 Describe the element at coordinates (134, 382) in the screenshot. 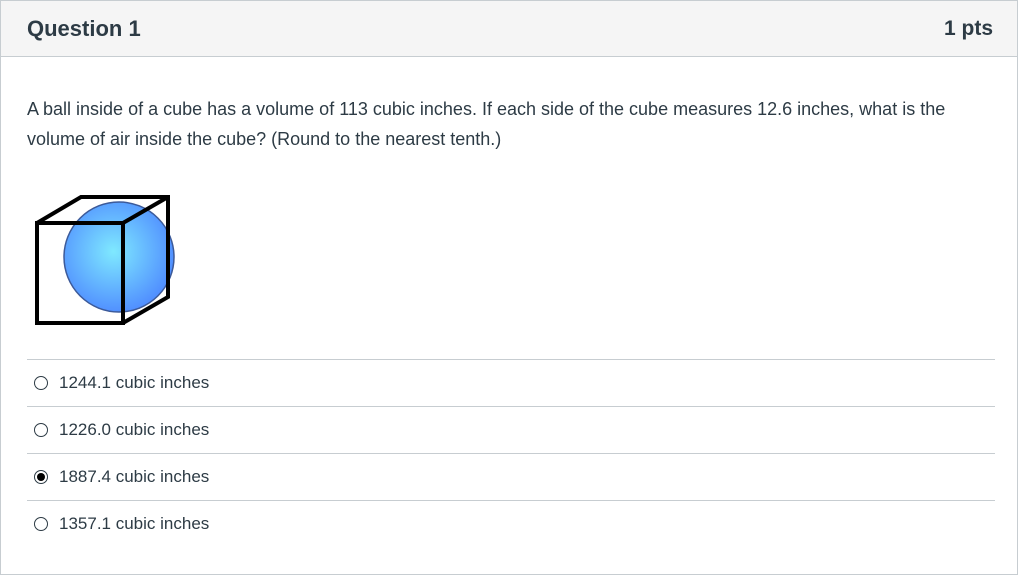

I see `answer-label: 1244.1 cubic inches` at that location.